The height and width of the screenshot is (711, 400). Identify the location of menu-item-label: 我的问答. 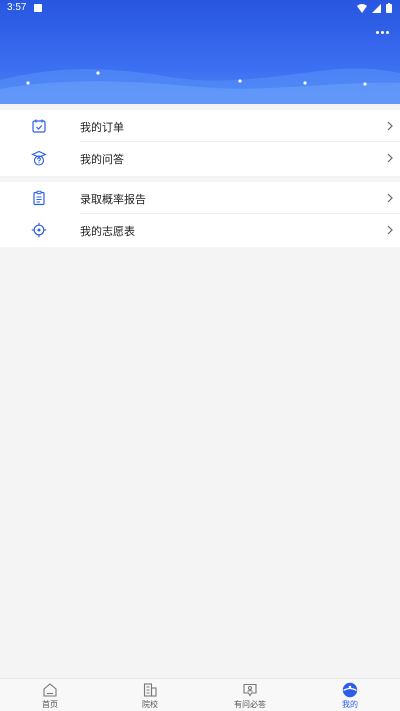
(102, 159).